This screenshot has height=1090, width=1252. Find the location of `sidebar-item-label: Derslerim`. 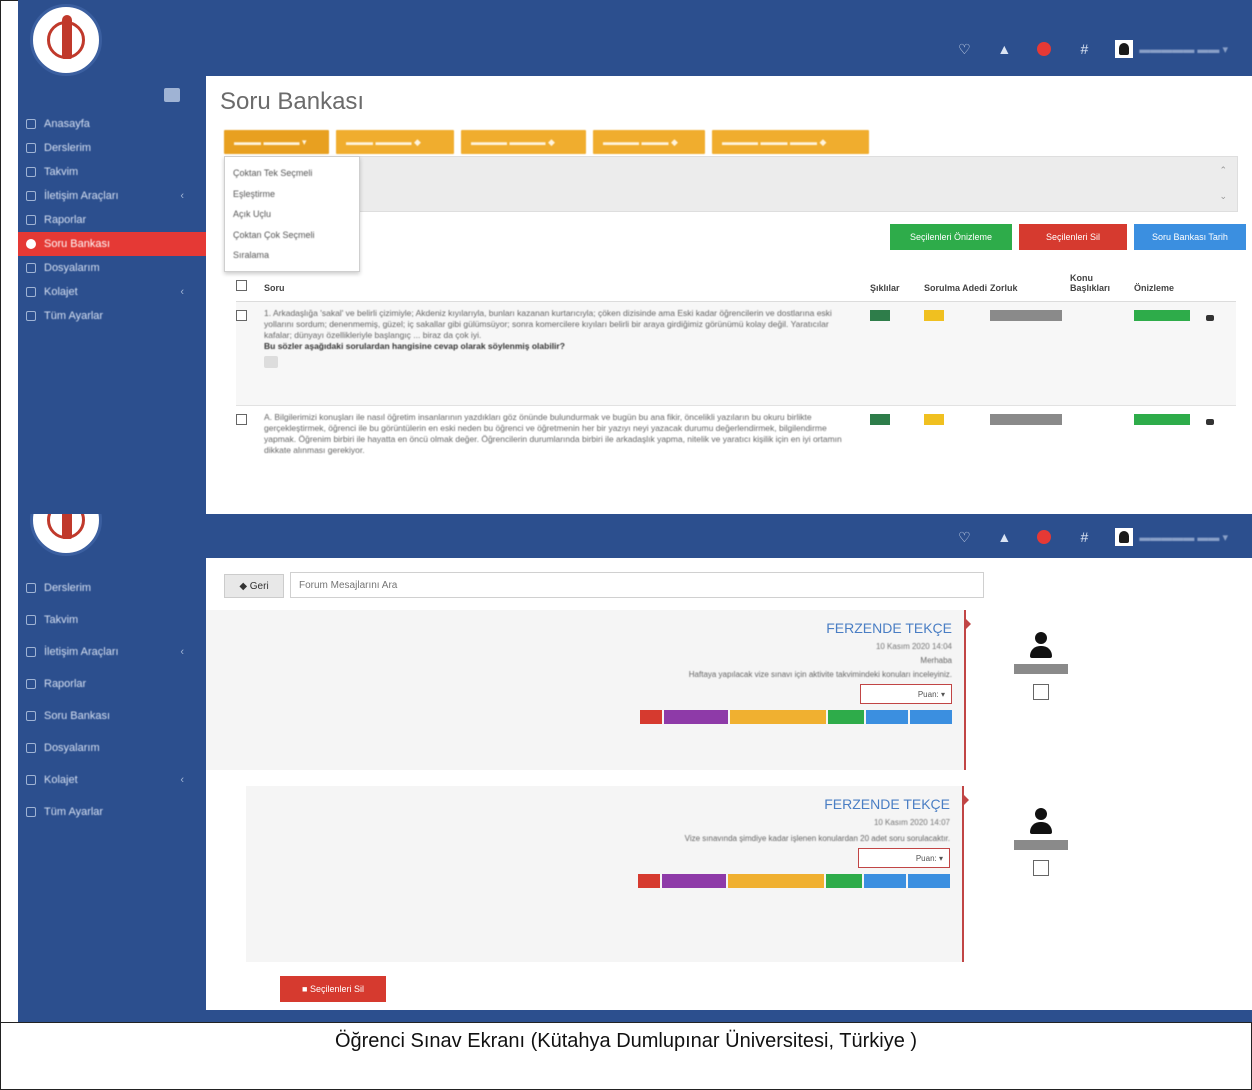

sidebar-item-label: Derslerim is located at coordinates (68, 148).